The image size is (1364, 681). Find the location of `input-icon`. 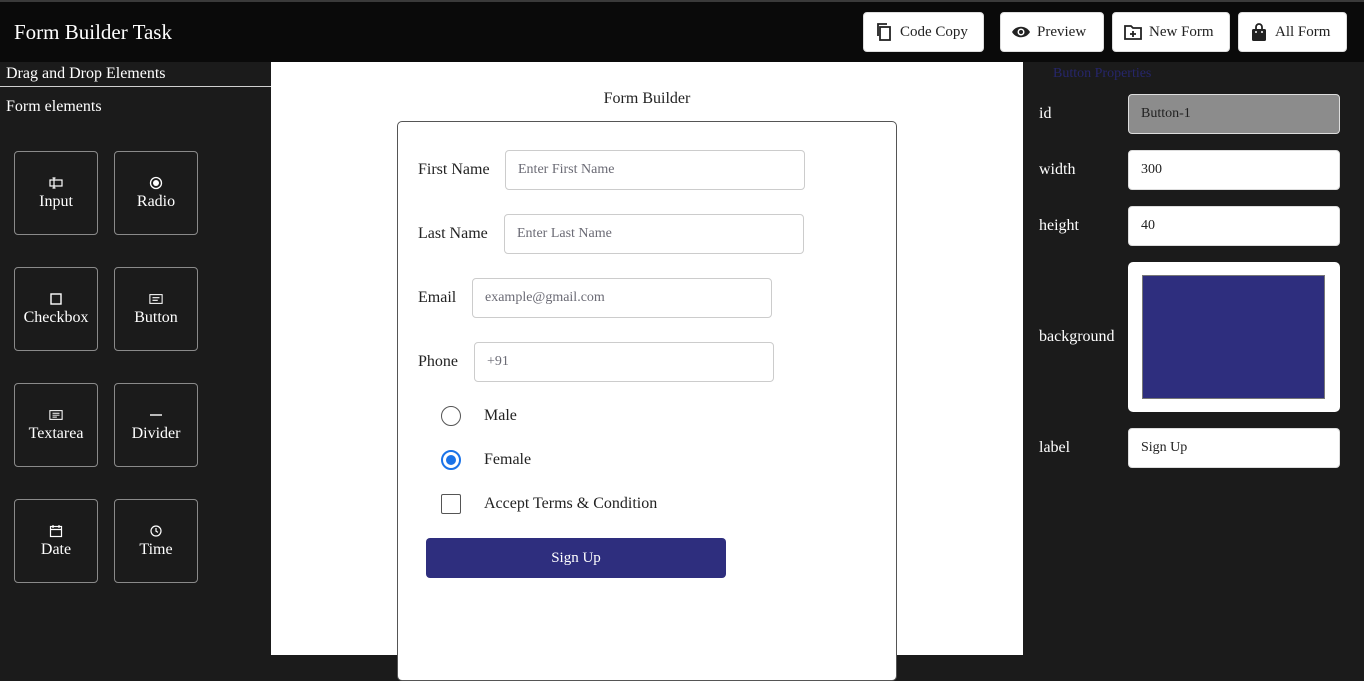

input-icon is located at coordinates (56, 183).